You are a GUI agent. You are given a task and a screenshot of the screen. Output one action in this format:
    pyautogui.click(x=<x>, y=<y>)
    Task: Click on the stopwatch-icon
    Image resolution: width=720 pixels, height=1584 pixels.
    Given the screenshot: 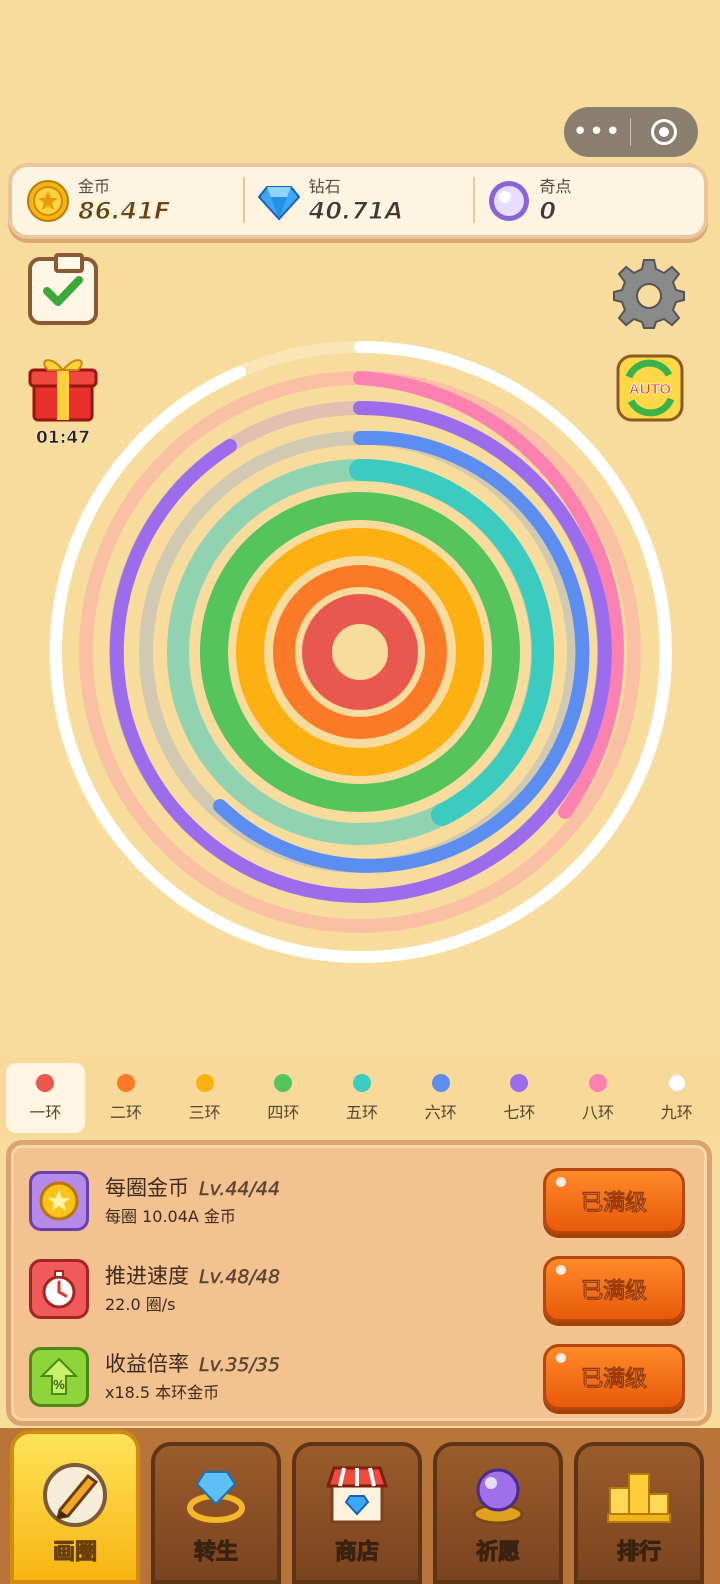 What is the action you would take?
    pyautogui.click(x=59, y=1289)
    